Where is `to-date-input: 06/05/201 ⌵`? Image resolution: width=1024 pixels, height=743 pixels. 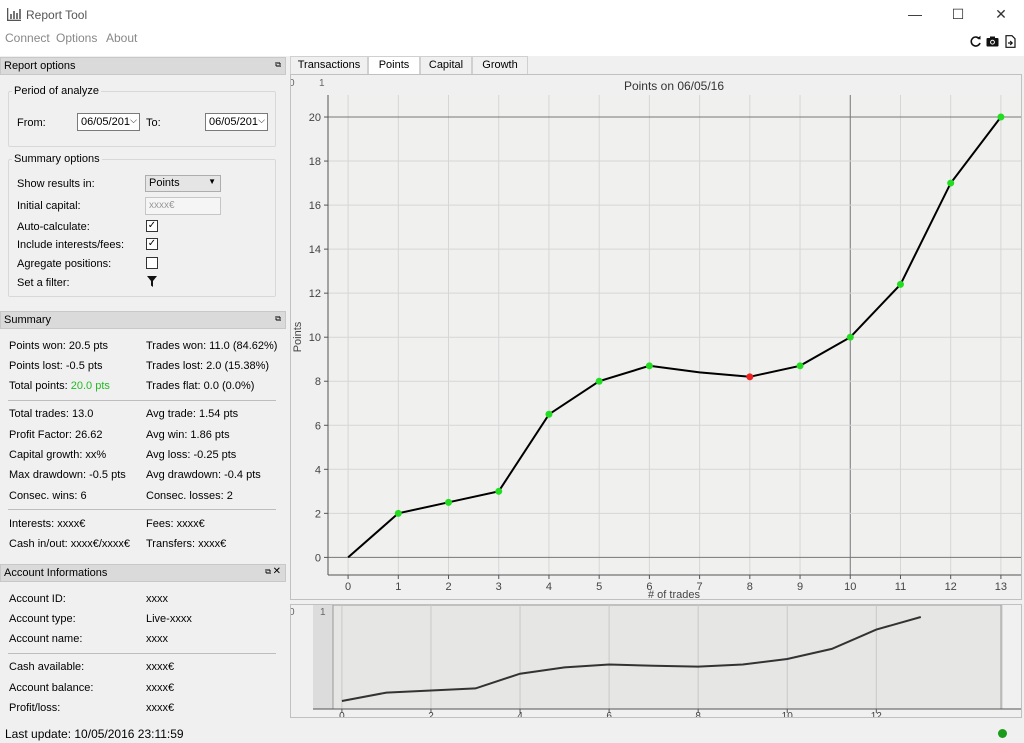
to-date-input: 06/05/201 ⌵ is located at coordinates (236, 122).